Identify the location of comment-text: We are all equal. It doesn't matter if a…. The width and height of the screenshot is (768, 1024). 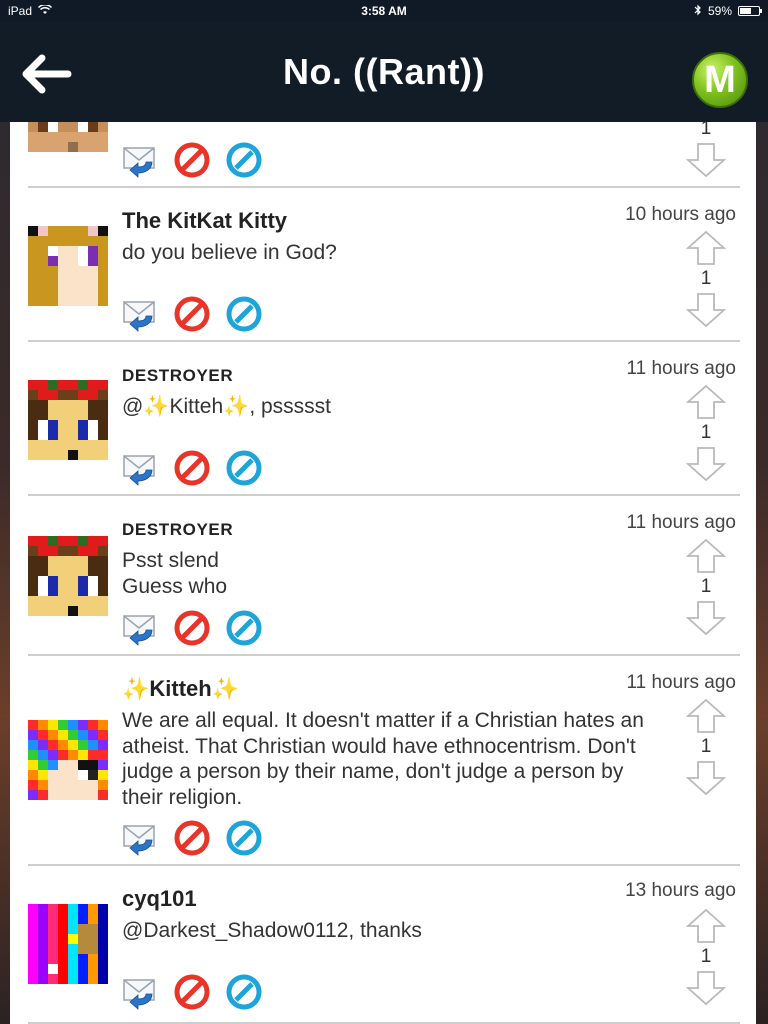
(383, 759).